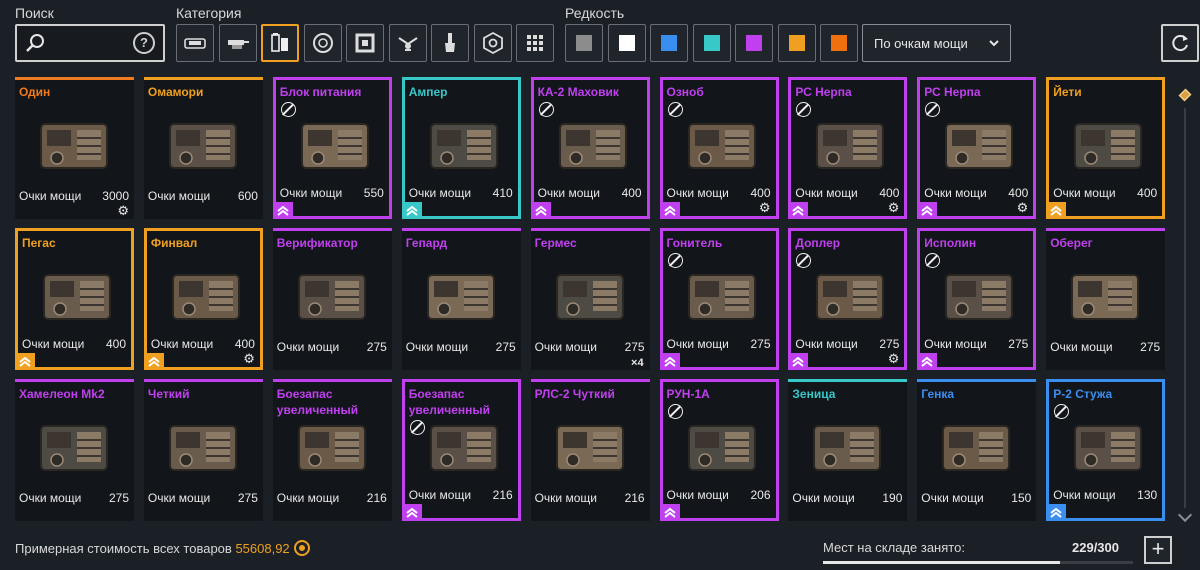  Describe the element at coordinates (203, 148) in the screenshot. I see `item-card: Омамори Очки мощи 600` at that location.